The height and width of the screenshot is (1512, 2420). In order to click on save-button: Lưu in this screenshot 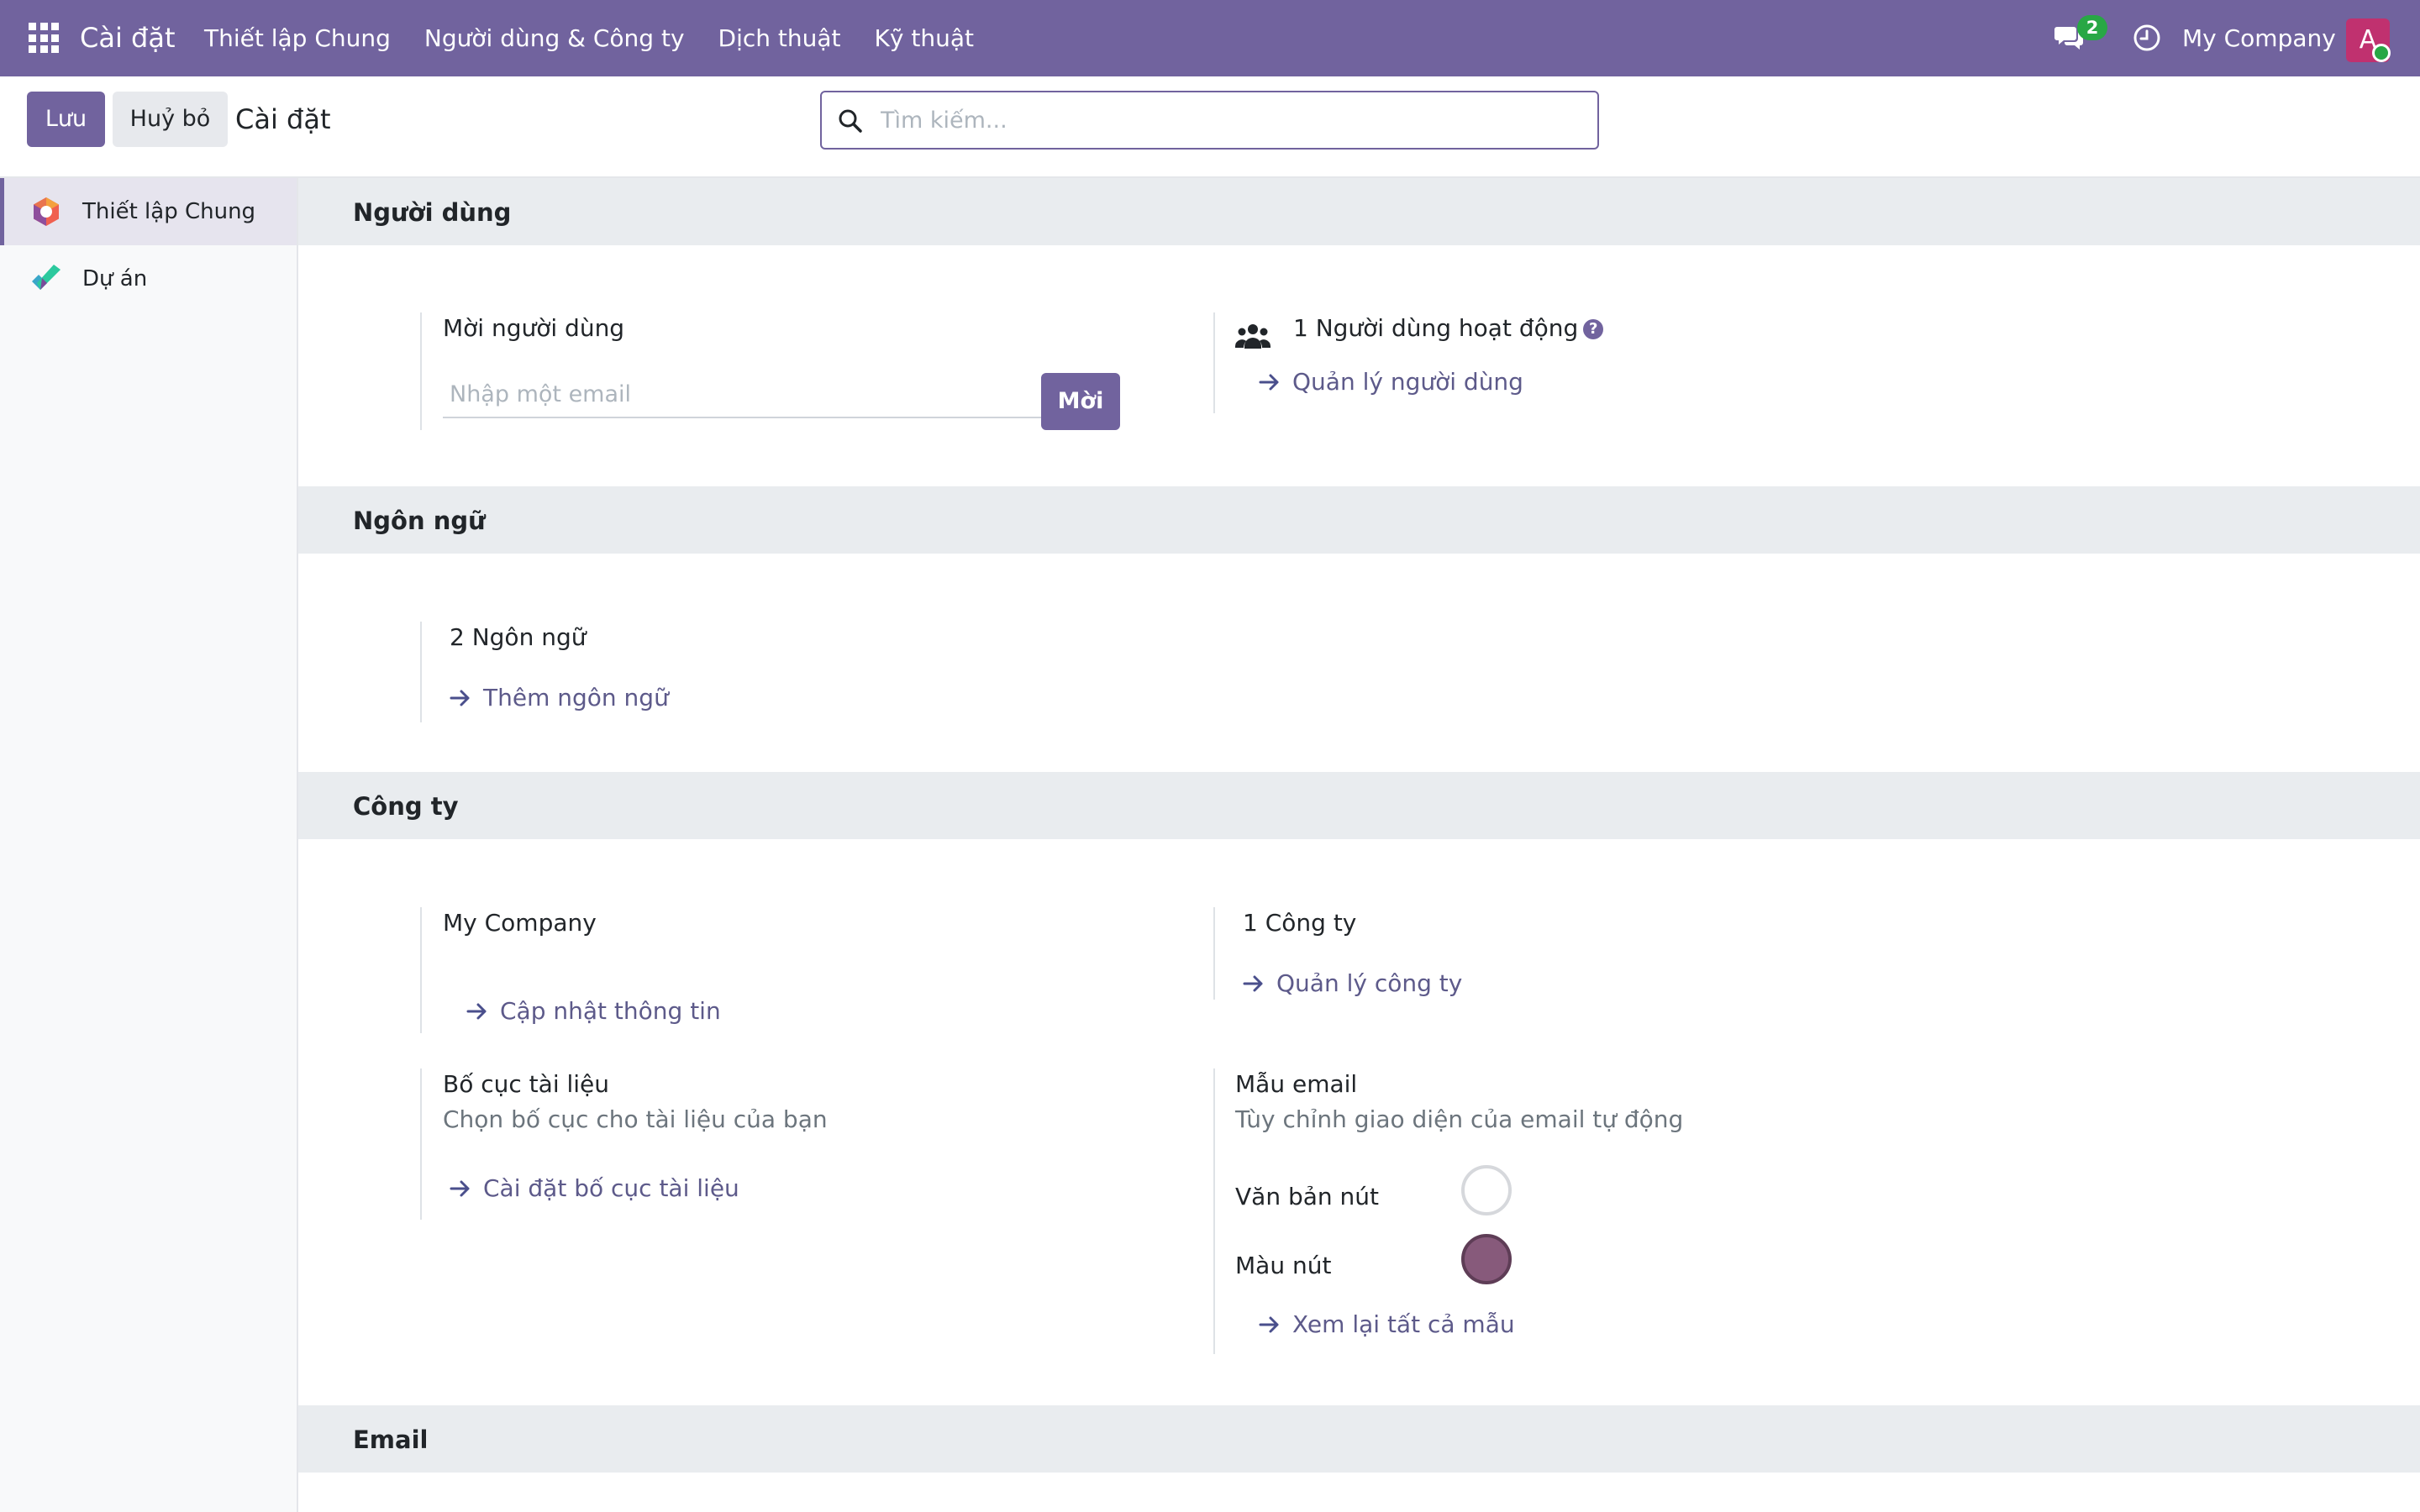, I will do `click(66, 119)`.